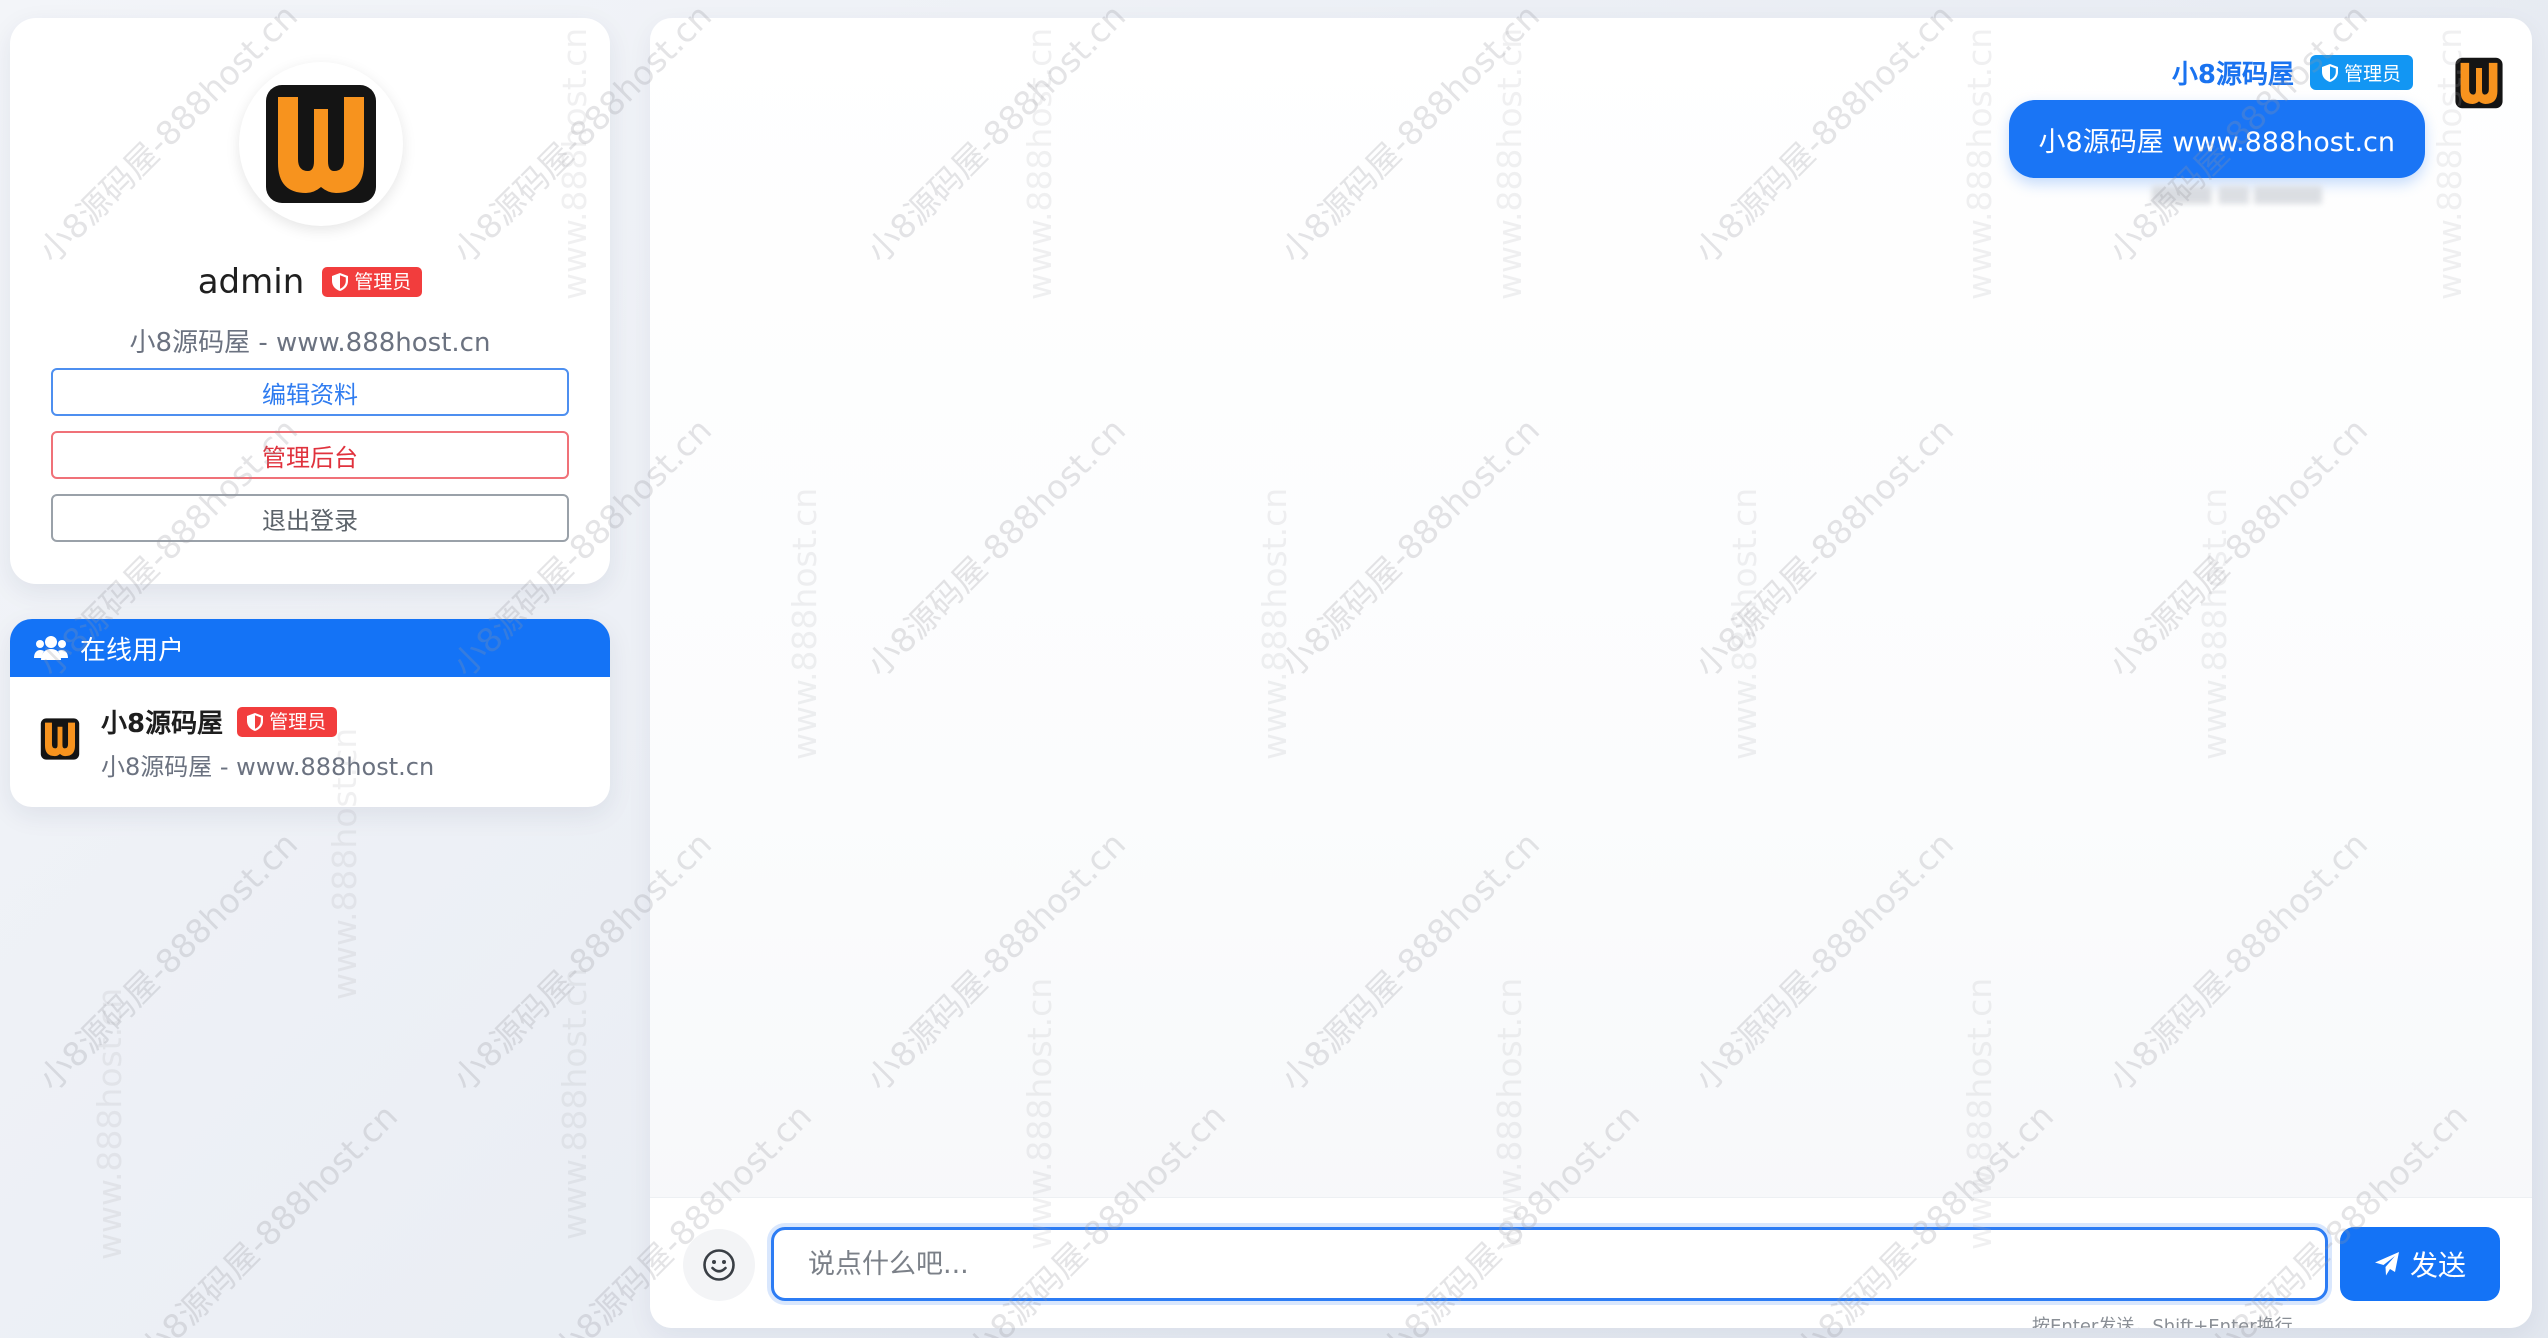 Image resolution: width=2548 pixels, height=1338 pixels. What do you see at coordinates (60, 739) in the screenshot?
I see `user-avatar-icon` at bounding box center [60, 739].